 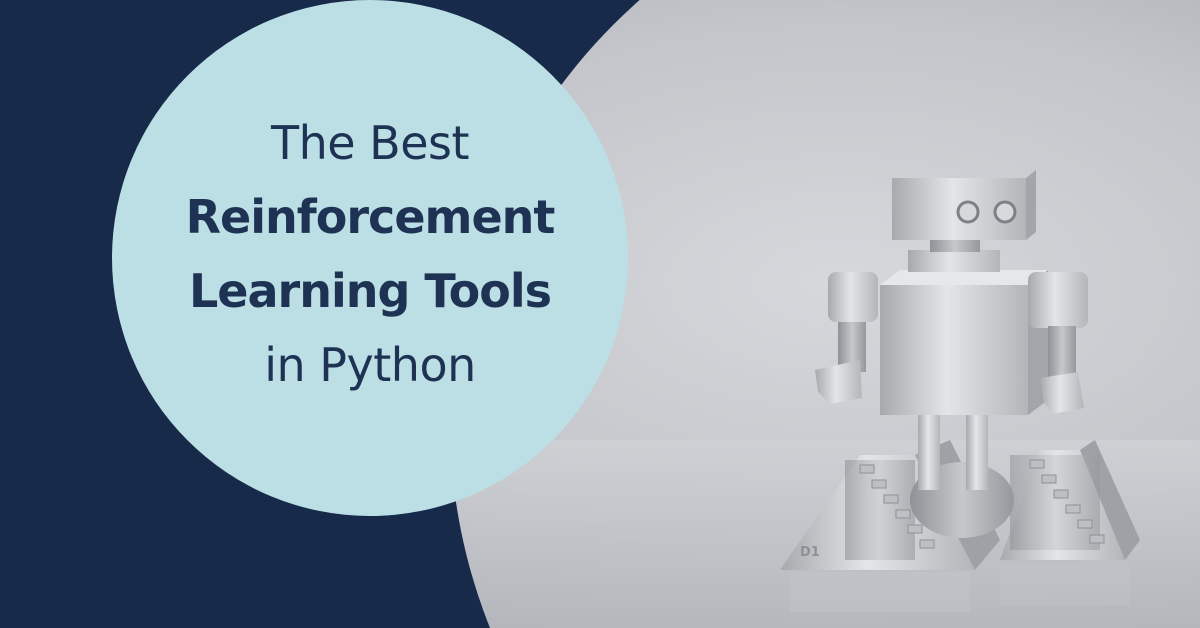 What do you see at coordinates (370, 291) in the screenshot?
I see `title-line-3: Learning Tools` at bounding box center [370, 291].